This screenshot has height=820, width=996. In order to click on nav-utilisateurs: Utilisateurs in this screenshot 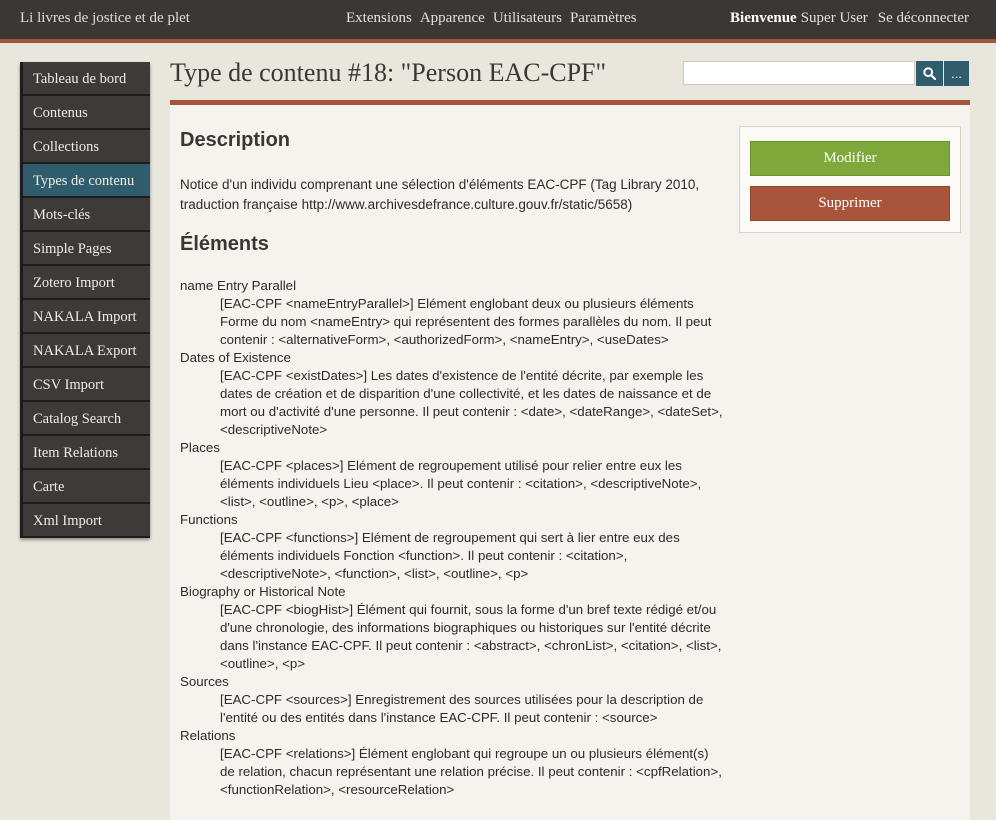, I will do `click(527, 18)`.